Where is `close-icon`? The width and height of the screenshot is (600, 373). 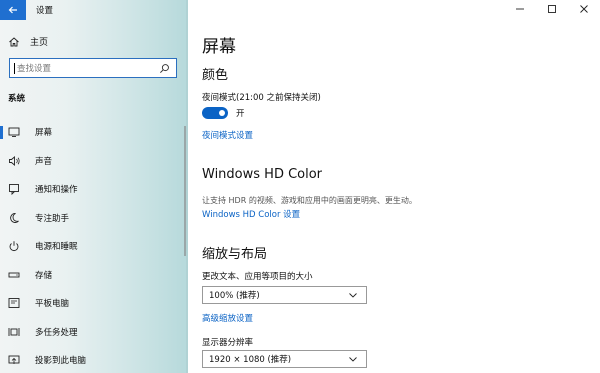 close-icon is located at coordinates (584, 9).